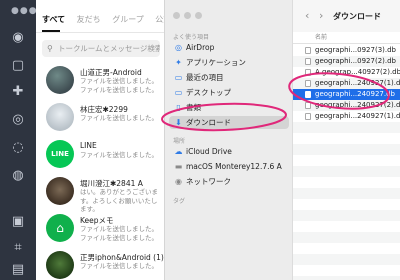 Image resolution: width=400 pixels, height=280 pixels. What do you see at coordinates (18, 222) in the screenshot?
I see `image-icon: ▣` at bounding box center [18, 222].